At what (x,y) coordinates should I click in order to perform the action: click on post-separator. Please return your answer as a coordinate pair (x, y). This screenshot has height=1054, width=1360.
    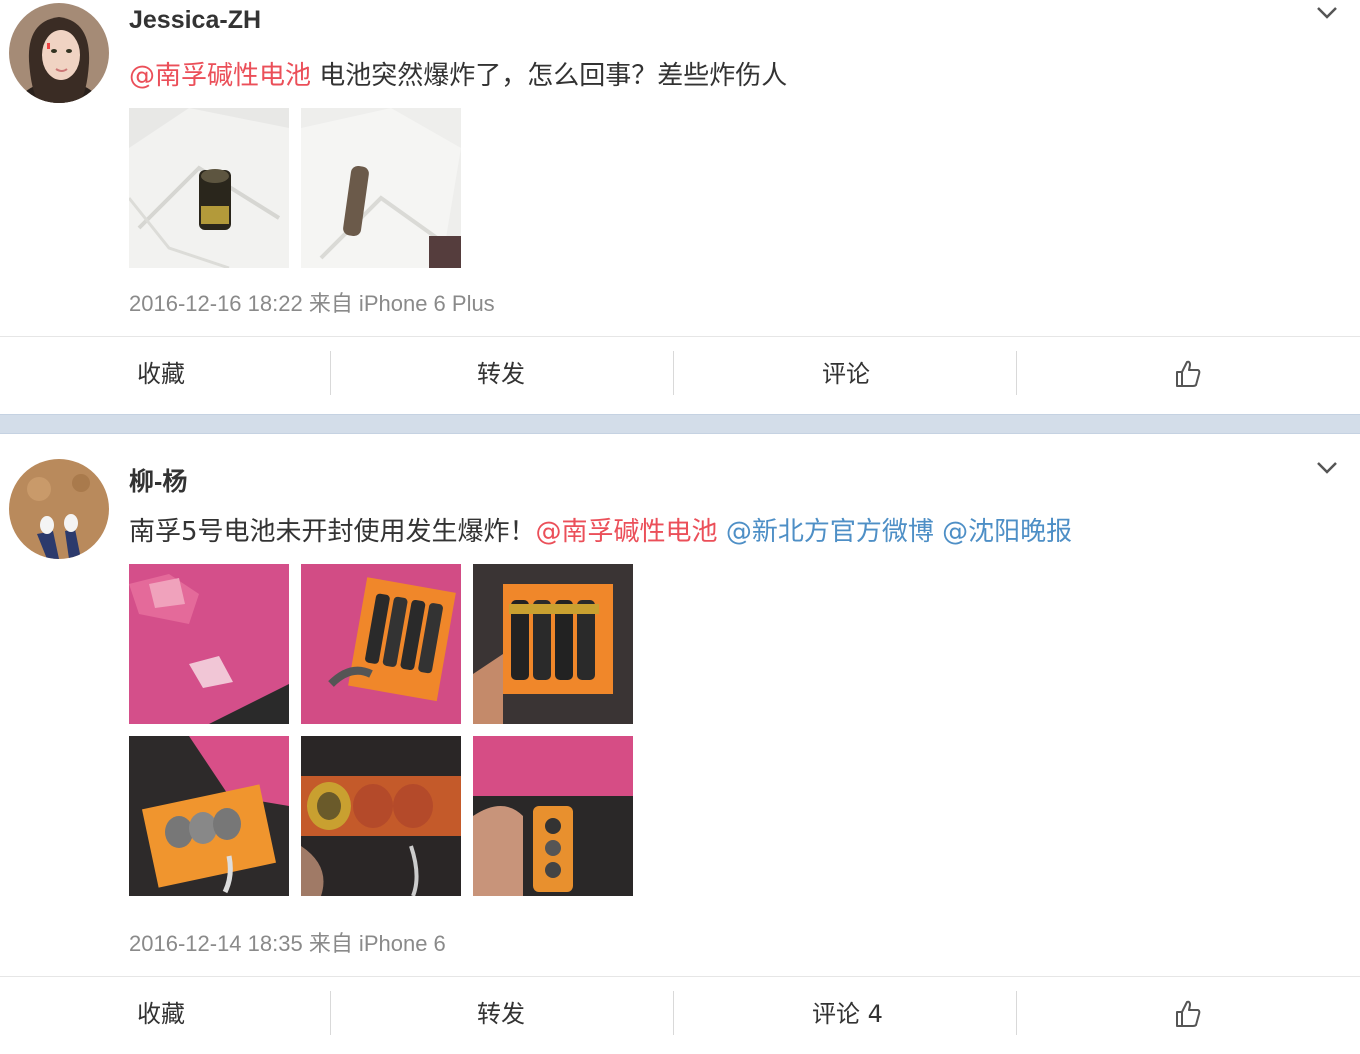
    Looking at the image, I should click on (680, 424).